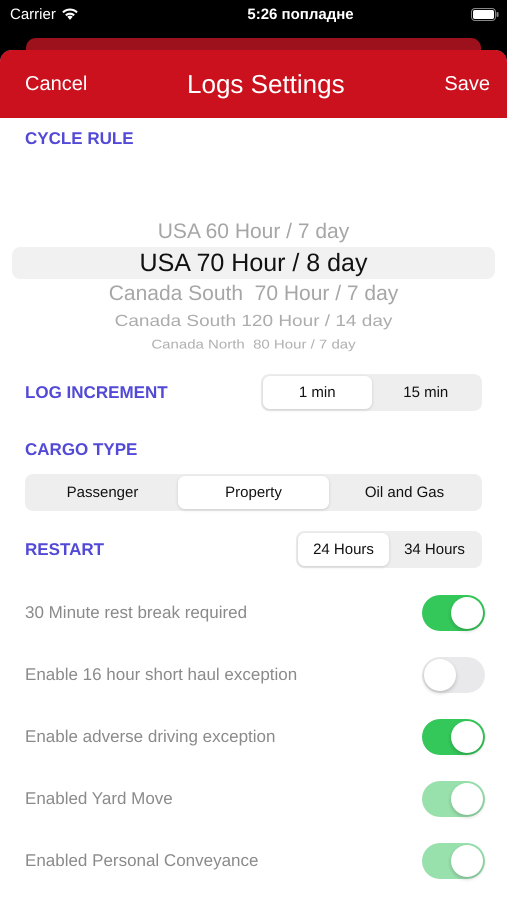  I want to click on status-time: 5:26 попладне, so click(300, 14).